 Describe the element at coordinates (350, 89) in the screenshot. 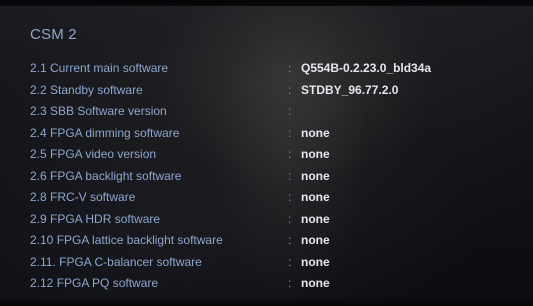

I see `row-value: STDBY_96.77.2.0` at that location.